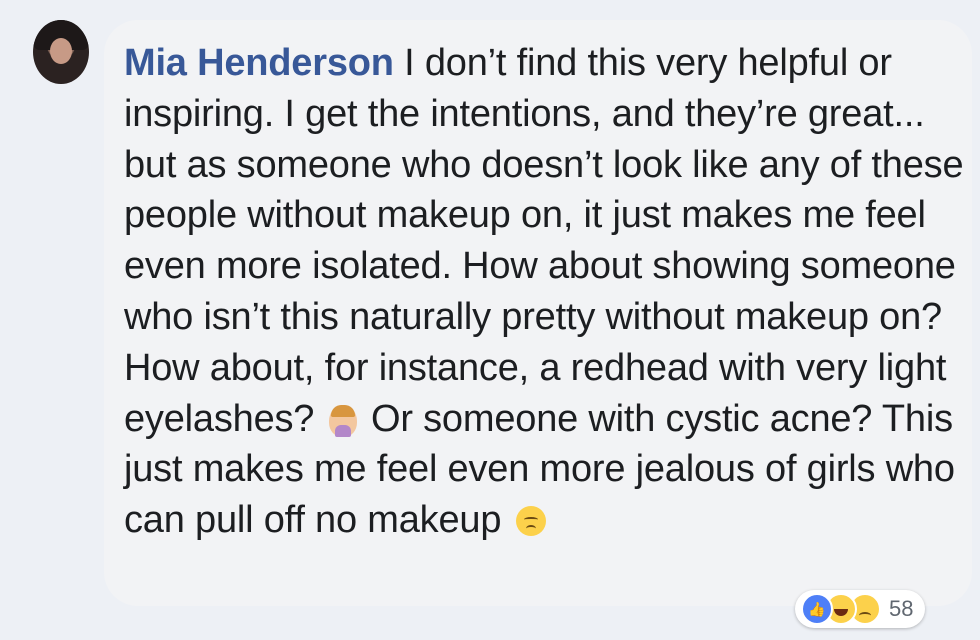  Describe the element at coordinates (901, 608) in the screenshot. I see `reaction-count: 58` at that location.